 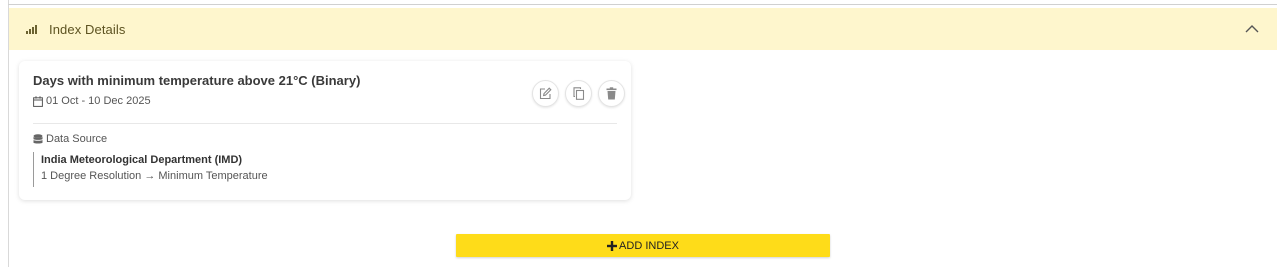 What do you see at coordinates (38, 101) in the screenshot?
I see `calendar-icon` at bounding box center [38, 101].